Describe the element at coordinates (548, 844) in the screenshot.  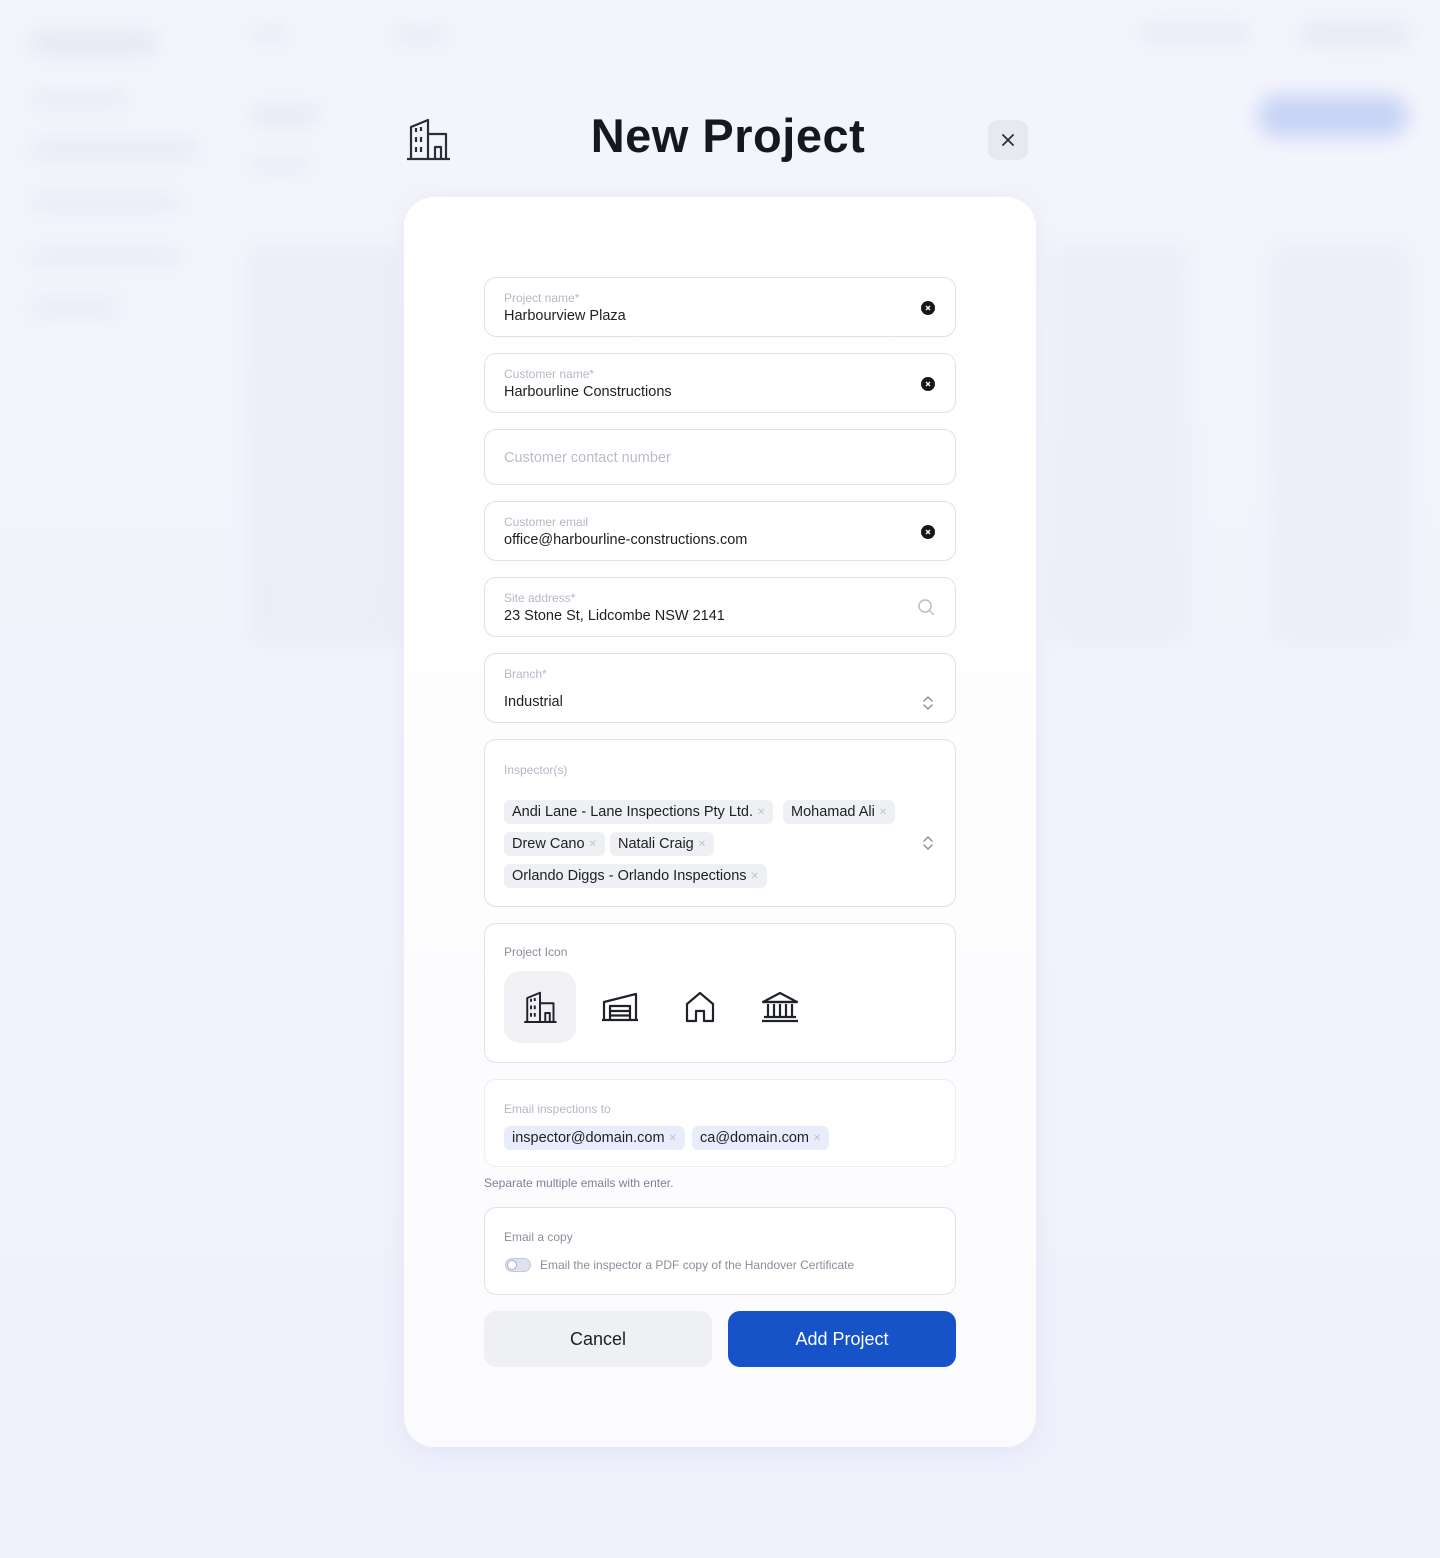
I see `inspector-chip-label: Drew Cano` at that location.